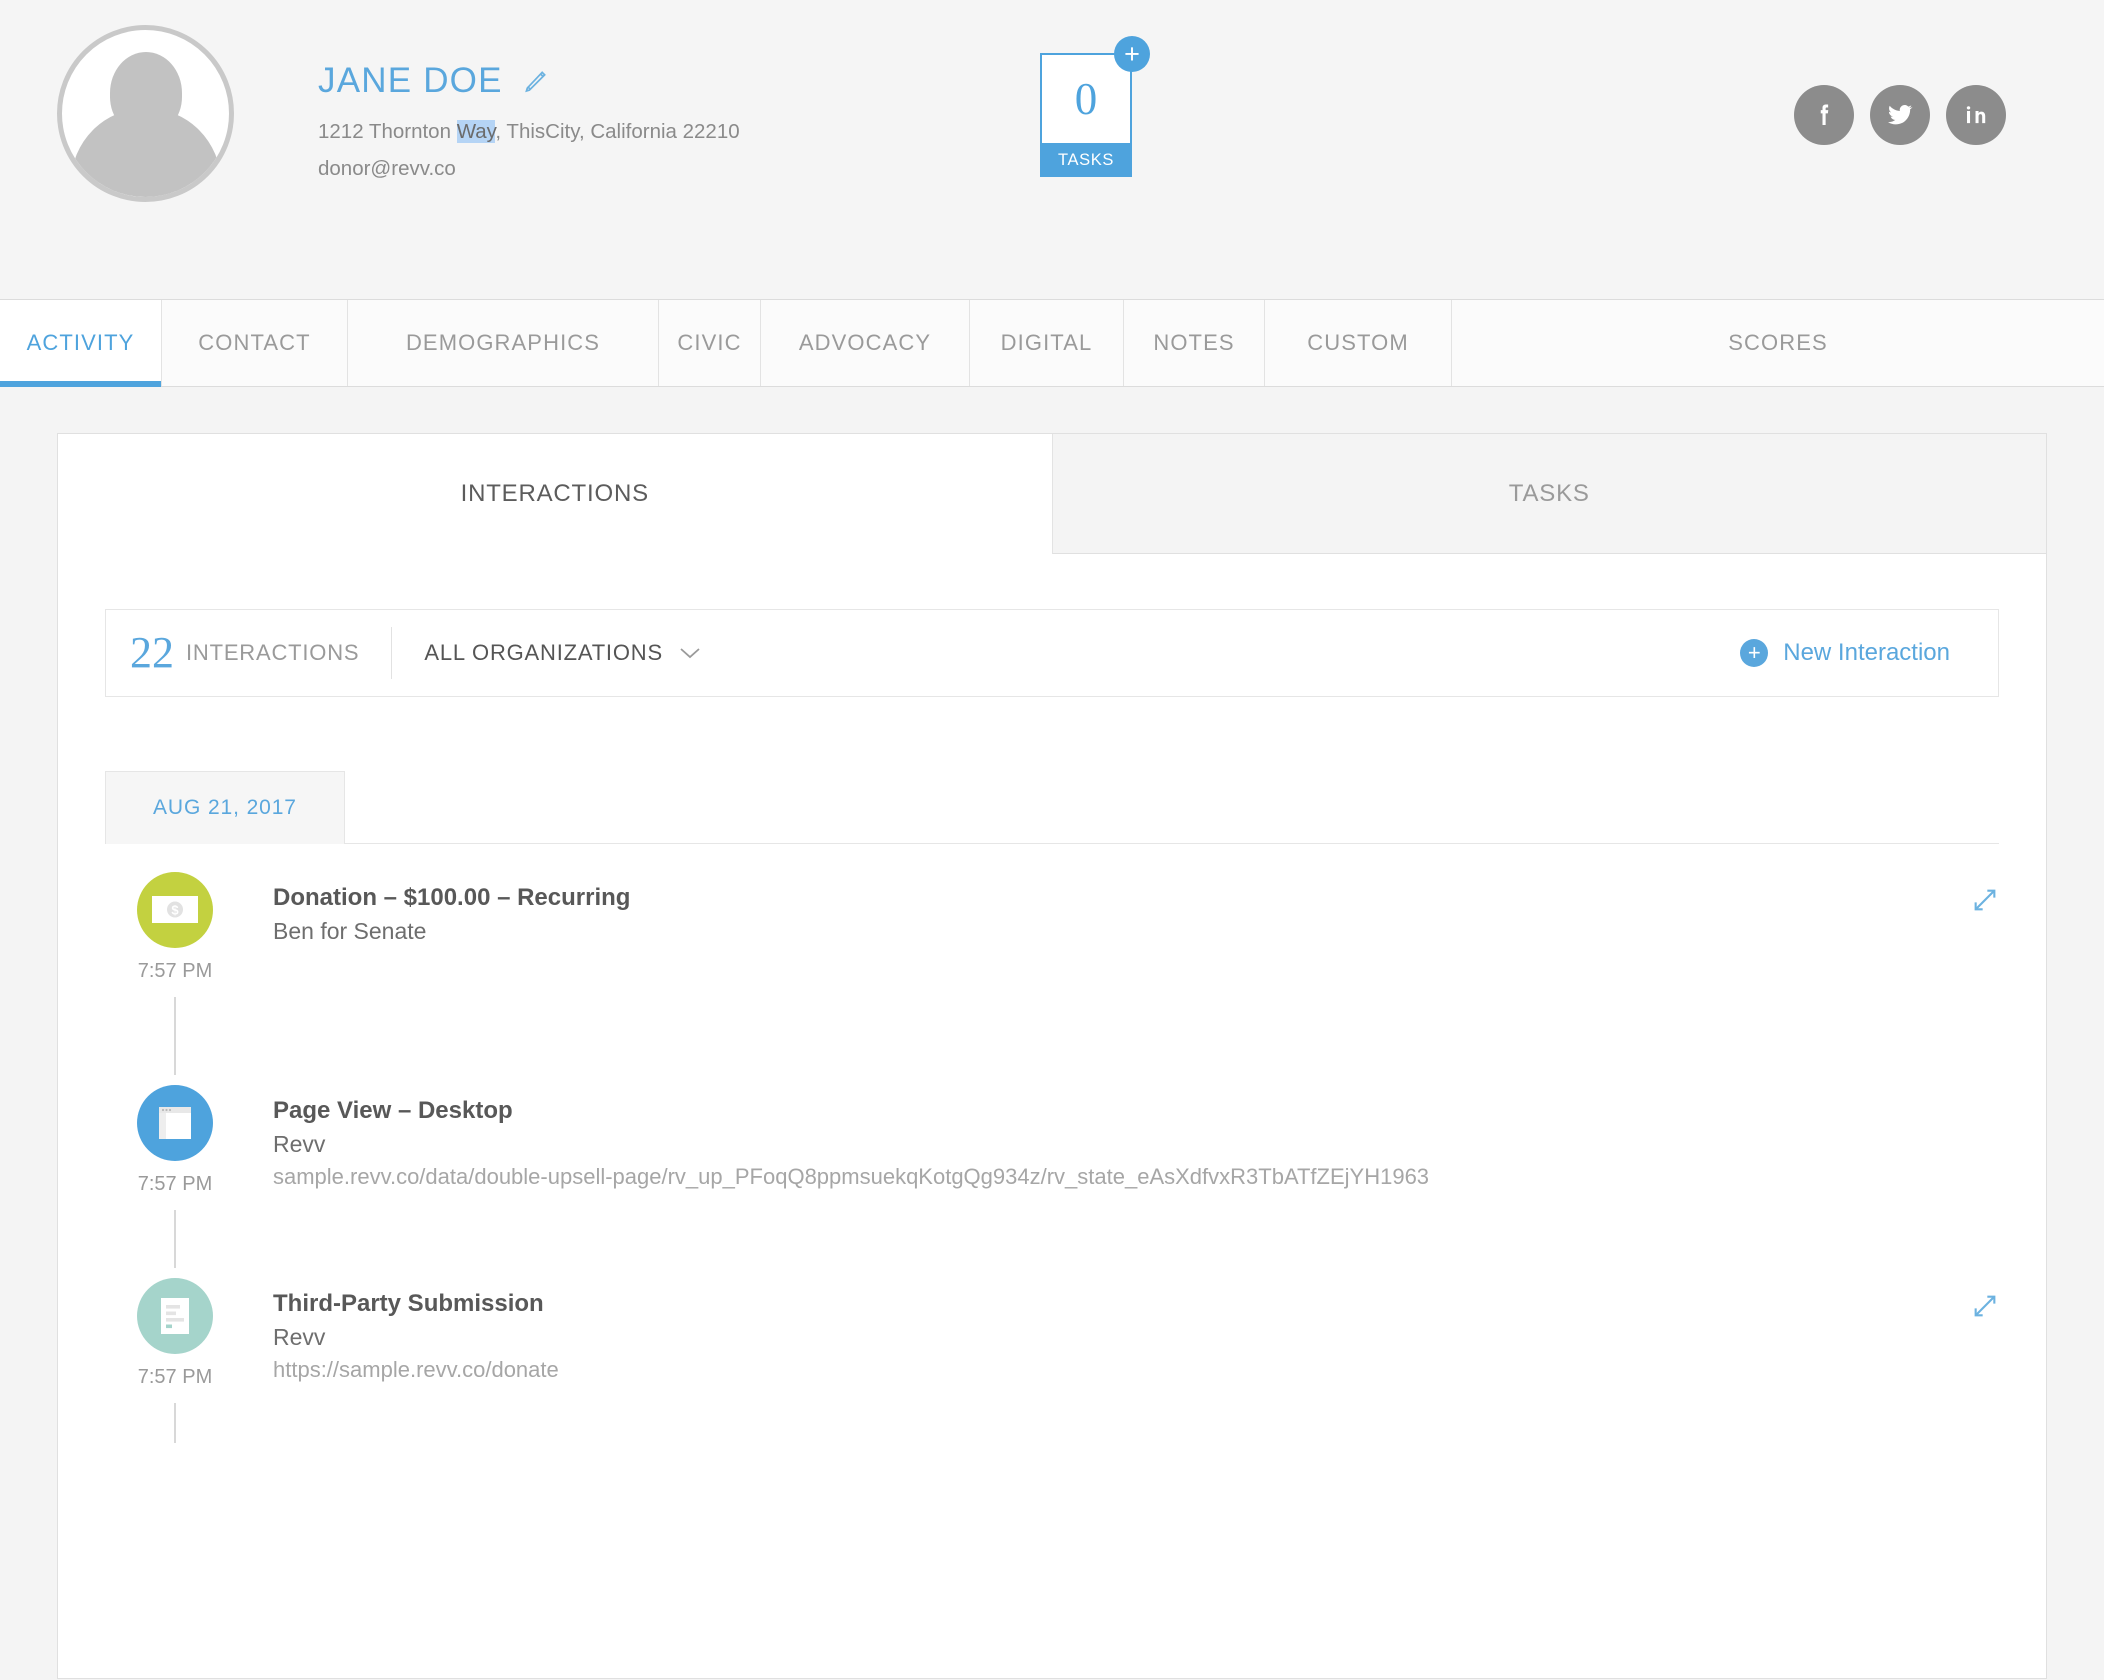  What do you see at coordinates (1754, 653) in the screenshot?
I see `plus-icon: +` at bounding box center [1754, 653].